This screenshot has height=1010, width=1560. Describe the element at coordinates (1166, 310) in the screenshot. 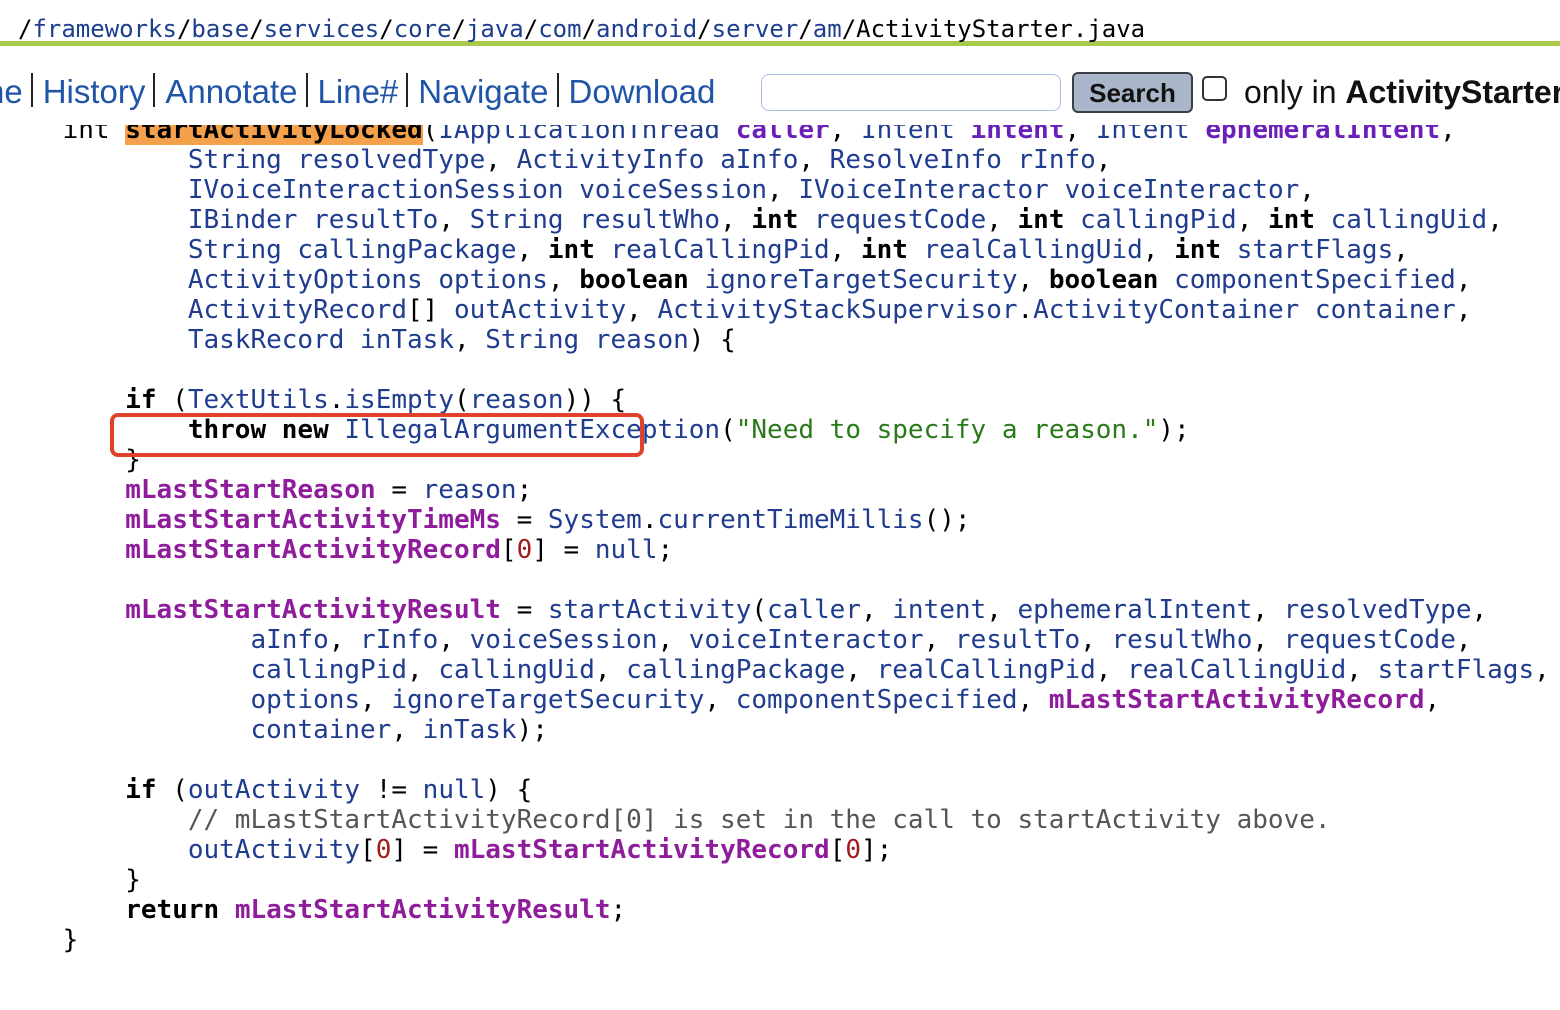

I see `code-type: ActivityContainer` at that location.